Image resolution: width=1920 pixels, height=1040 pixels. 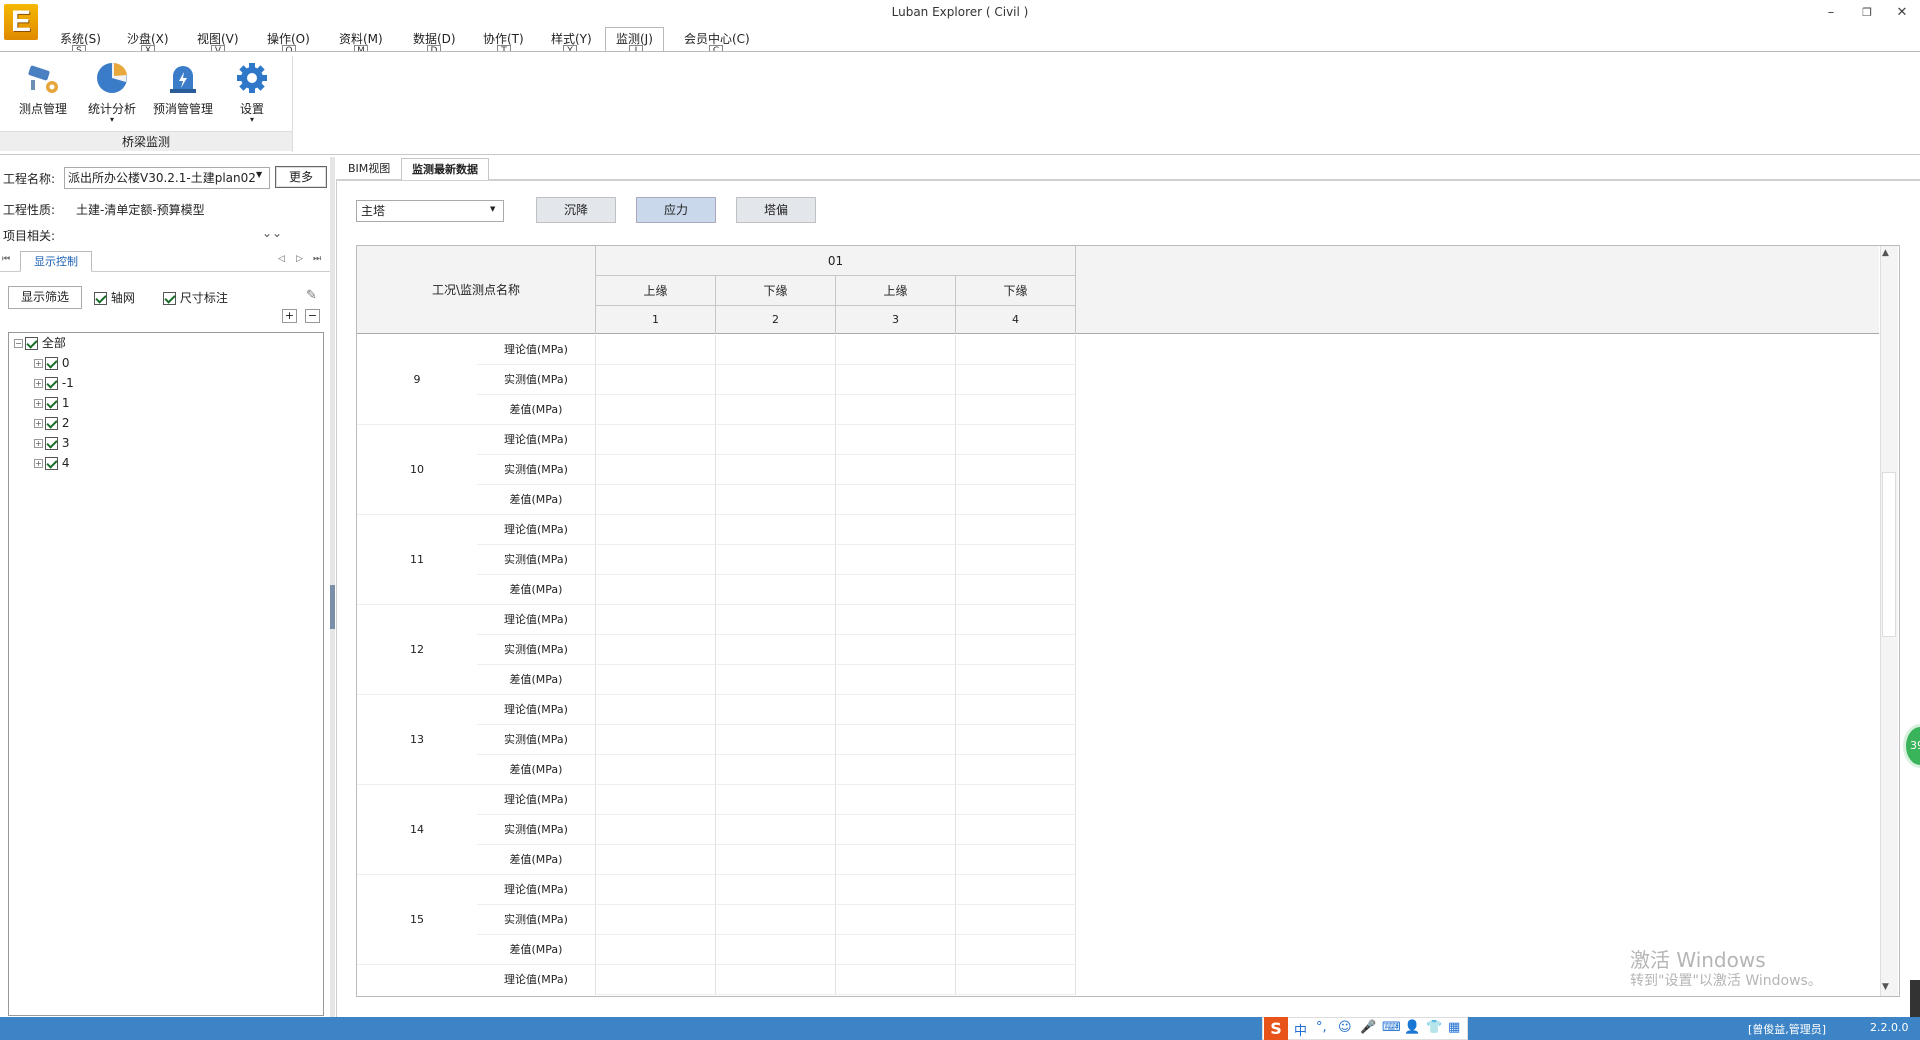 I want to click on ribbon-statistics-button: 统计分析 ▾, so click(x=112, y=92).